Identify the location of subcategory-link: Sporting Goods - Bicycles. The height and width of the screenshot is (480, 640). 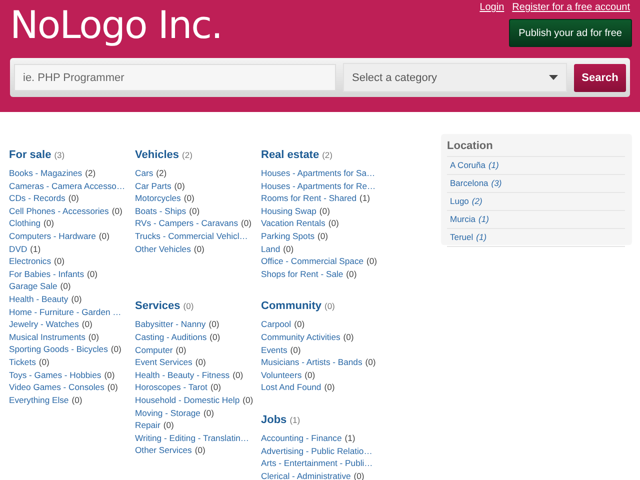
(58, 349).